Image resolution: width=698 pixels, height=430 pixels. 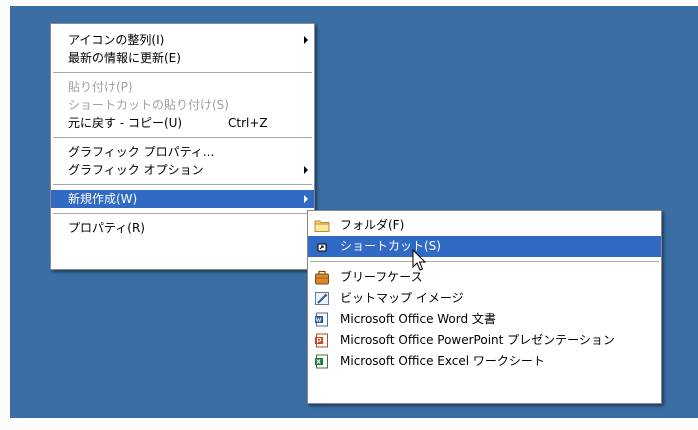 What do you see at coordinates (136, 170) in the screenshot?
I see `menu-item-label: グラフィック オプション` at bounding box center [136, 170].